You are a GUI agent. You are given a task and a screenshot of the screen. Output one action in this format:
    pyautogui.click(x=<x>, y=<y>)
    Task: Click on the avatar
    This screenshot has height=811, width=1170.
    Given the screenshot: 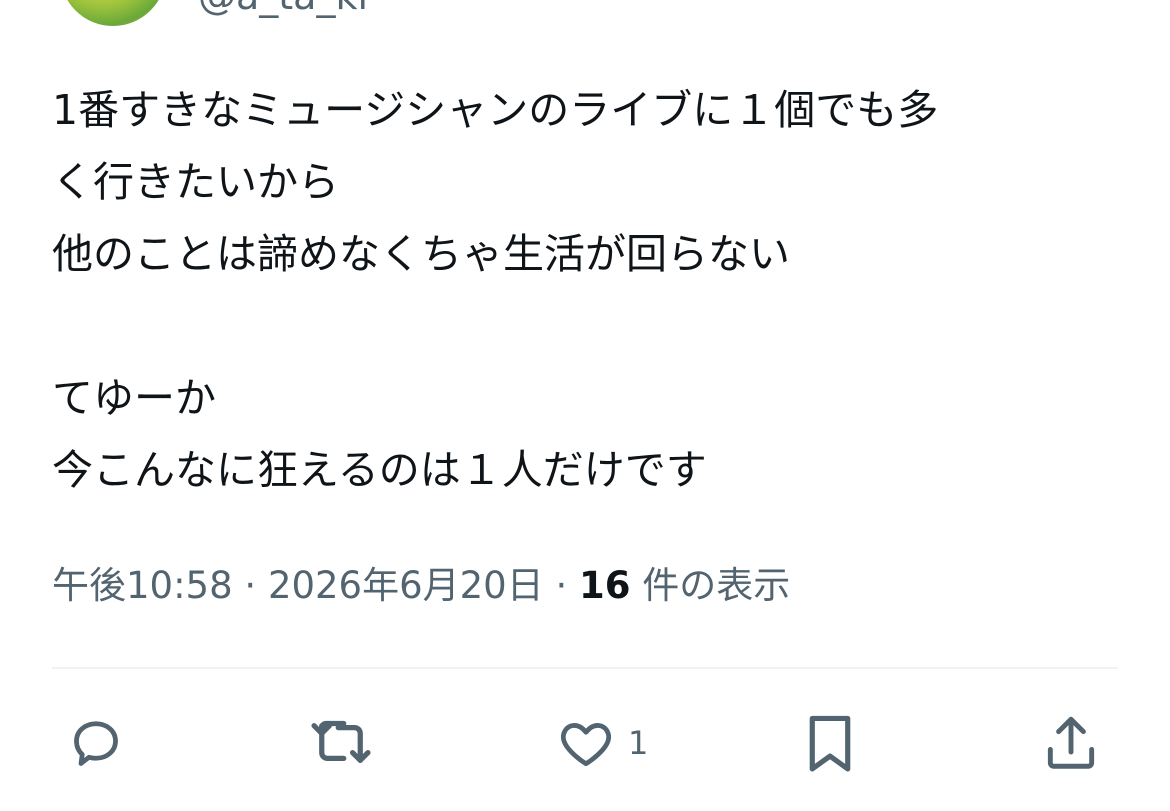 What is the action you would take?
    pyautogui.click(x=113, y=13)
    